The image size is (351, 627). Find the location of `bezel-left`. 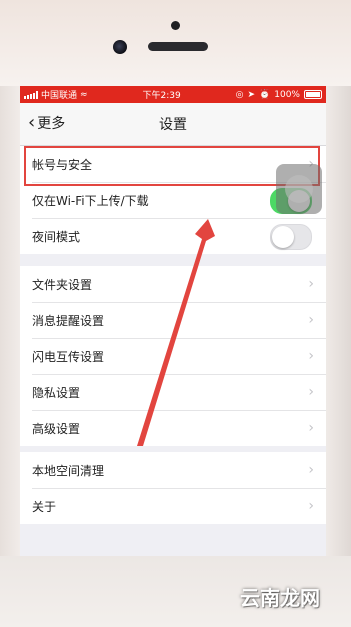

bezel-left is located at coordinates (10, 356).